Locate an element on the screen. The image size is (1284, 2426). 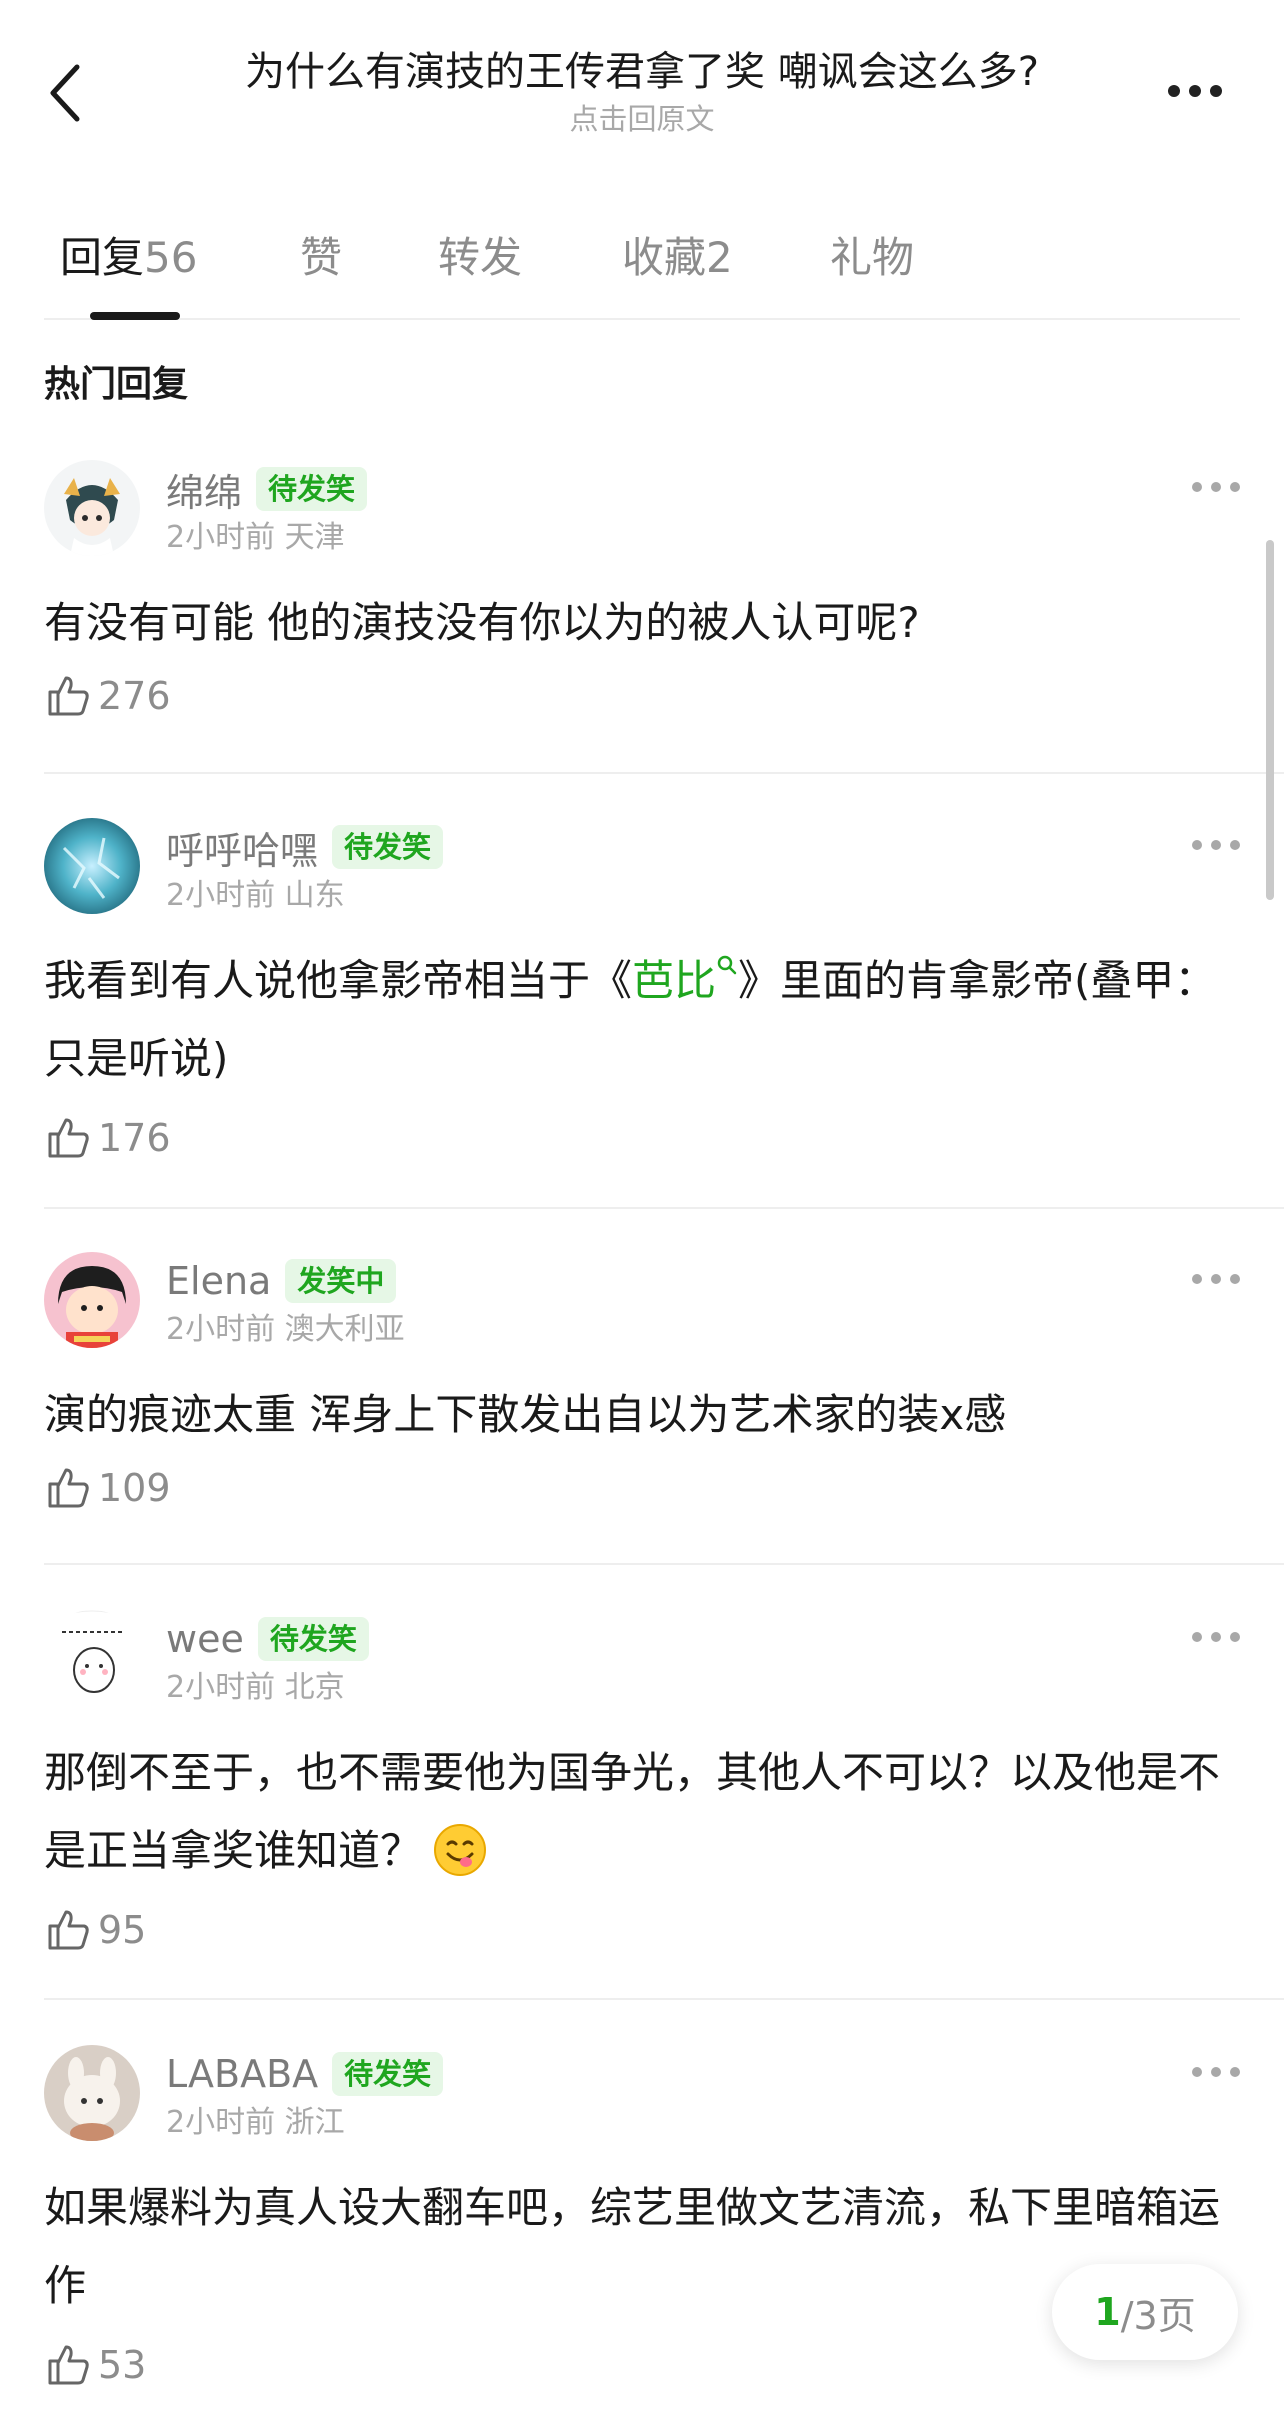
status-badge: 发笑中 is located at coordinates (341, 1281).